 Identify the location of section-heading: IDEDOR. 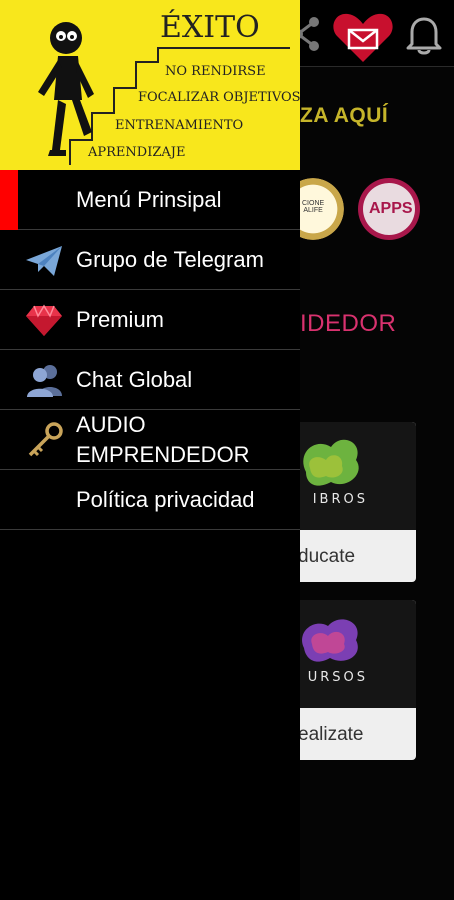
(348, 323).